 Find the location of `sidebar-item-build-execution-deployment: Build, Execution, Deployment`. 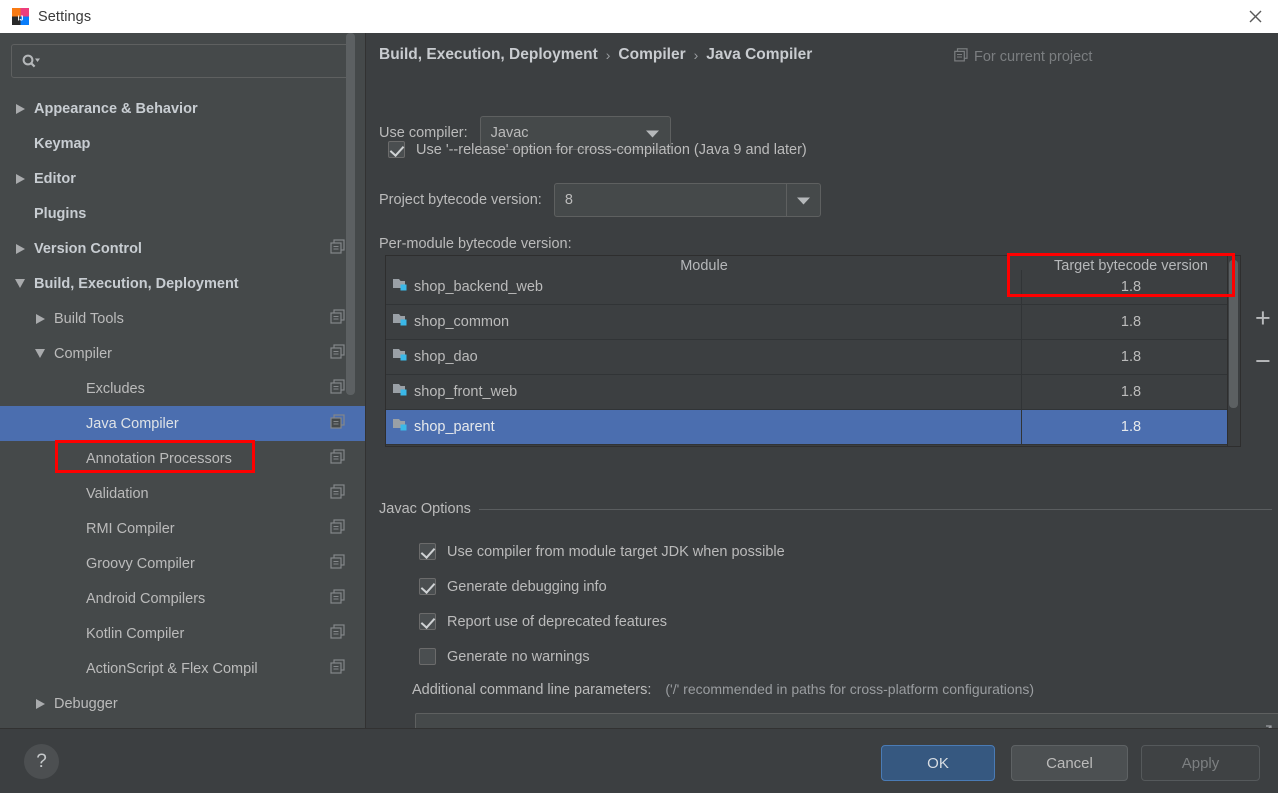

sidebar-item-build-execution-deployment: Build, Execution, Deployment is located at coordinates (182, 283).